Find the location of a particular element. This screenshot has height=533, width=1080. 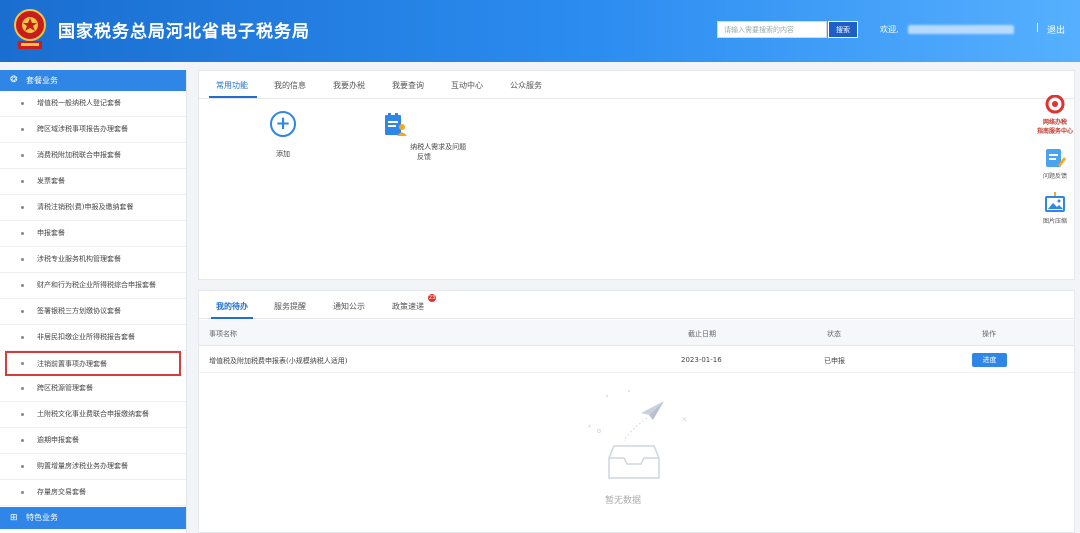

sidebar-item: 购置增量房涉税业务办理套餐 is located at coordinates (93, 467).